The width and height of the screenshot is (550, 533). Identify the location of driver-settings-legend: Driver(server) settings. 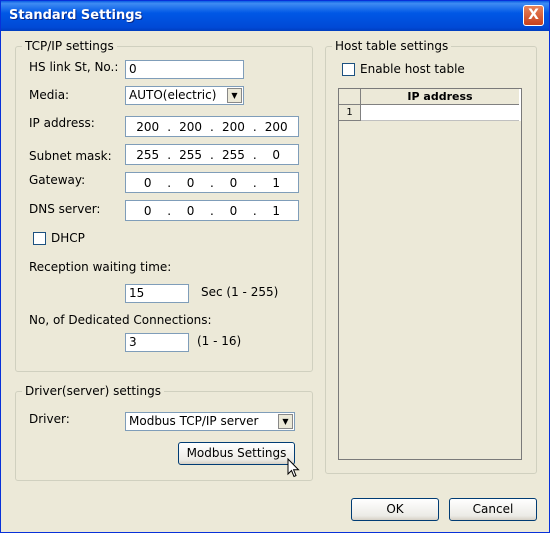
(93, 391).